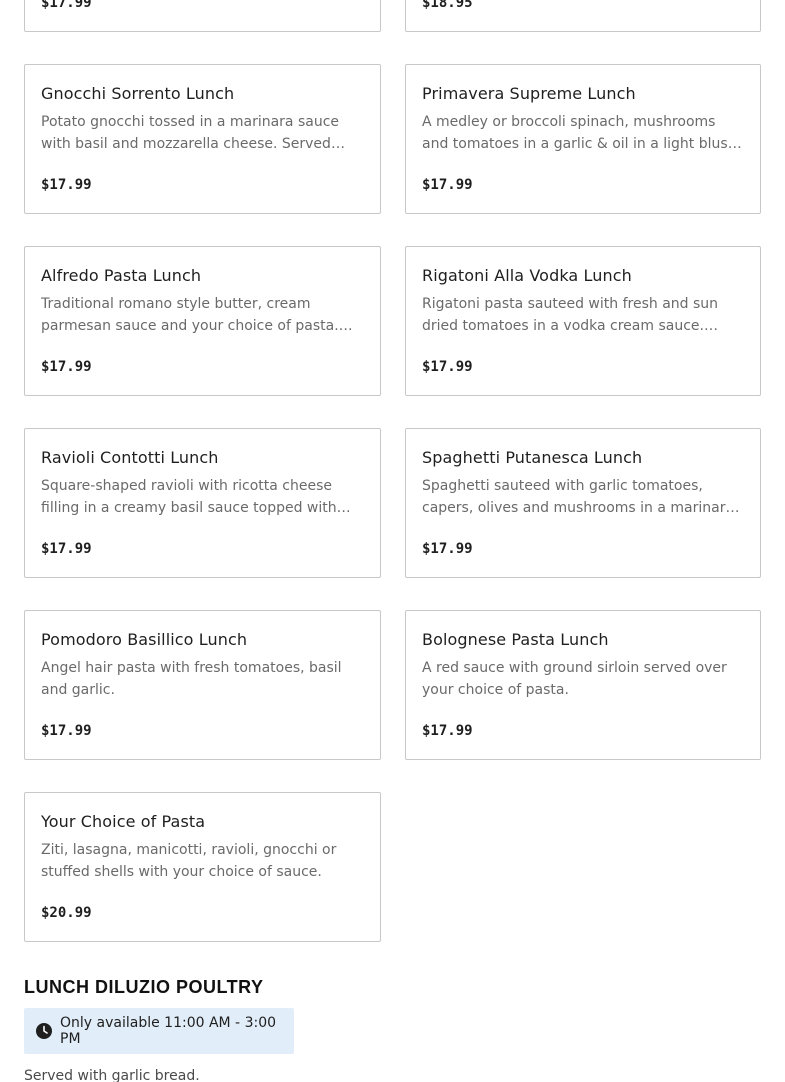 This screenshot has height=1082, width=785. I want to click on menu-item-name: Primavera Supreme Lunch, so click(529, 93).